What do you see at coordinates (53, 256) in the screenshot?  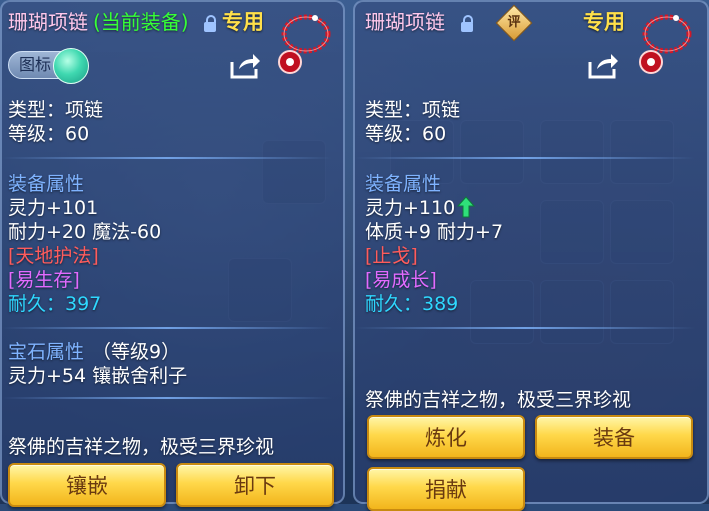 I see `special-skill: [天地护法]` at bounding box center [53, 256].